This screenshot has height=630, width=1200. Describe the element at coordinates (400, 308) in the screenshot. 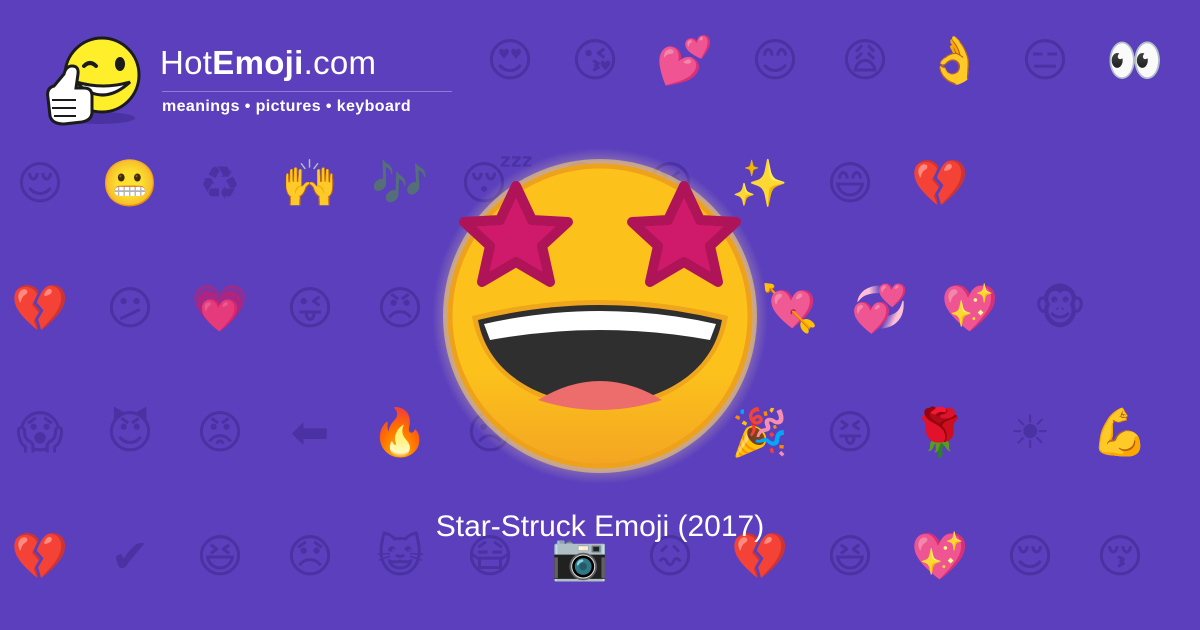

I see `background-emoji-icon: 😠` at that location.